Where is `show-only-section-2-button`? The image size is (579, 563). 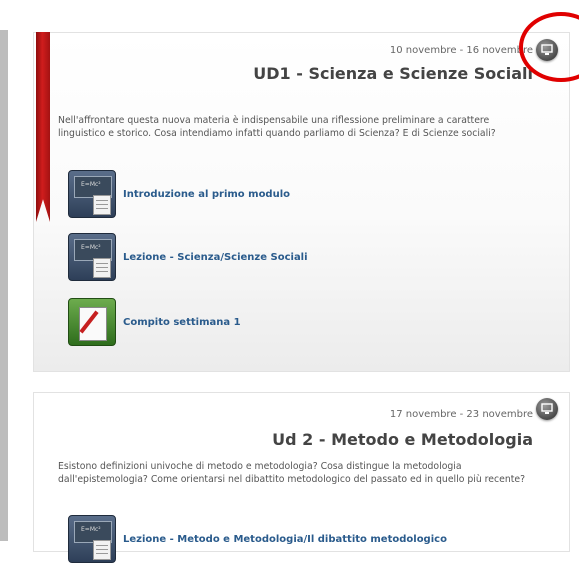
show-only-section-2-button is located at coordinates (547, 409).